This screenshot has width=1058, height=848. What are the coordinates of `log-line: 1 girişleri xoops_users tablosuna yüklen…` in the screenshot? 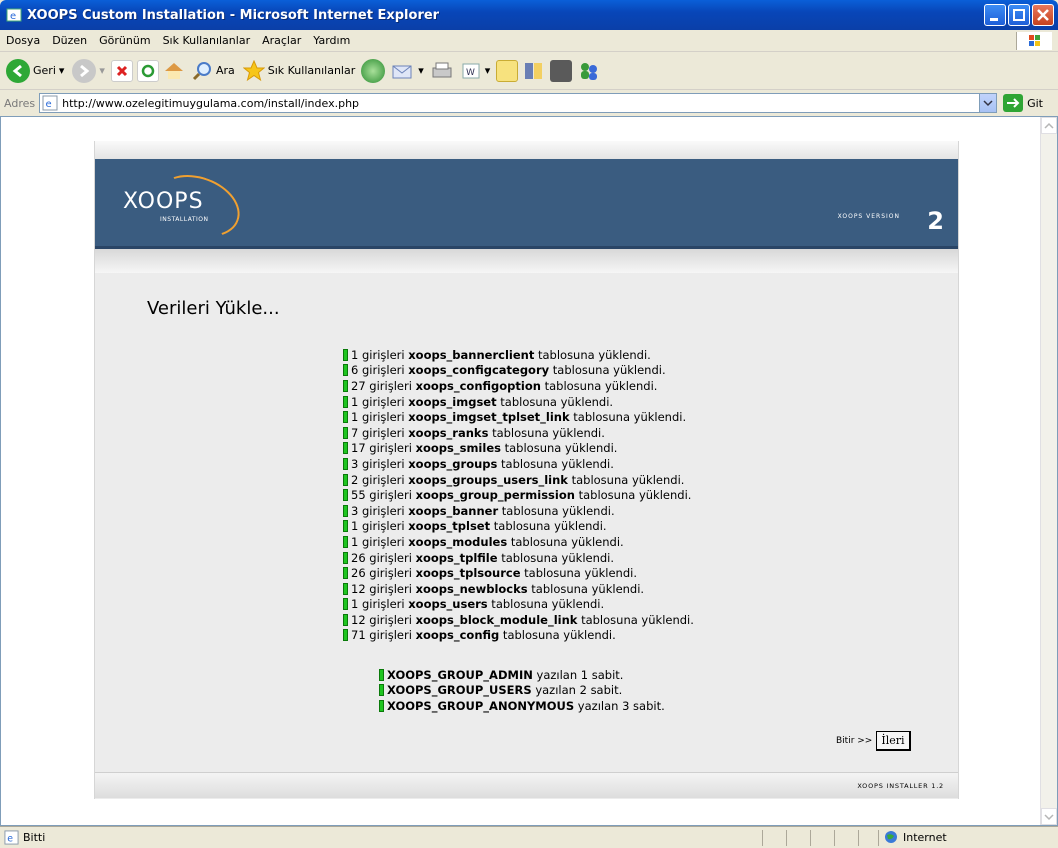 It's located at (518, 605).